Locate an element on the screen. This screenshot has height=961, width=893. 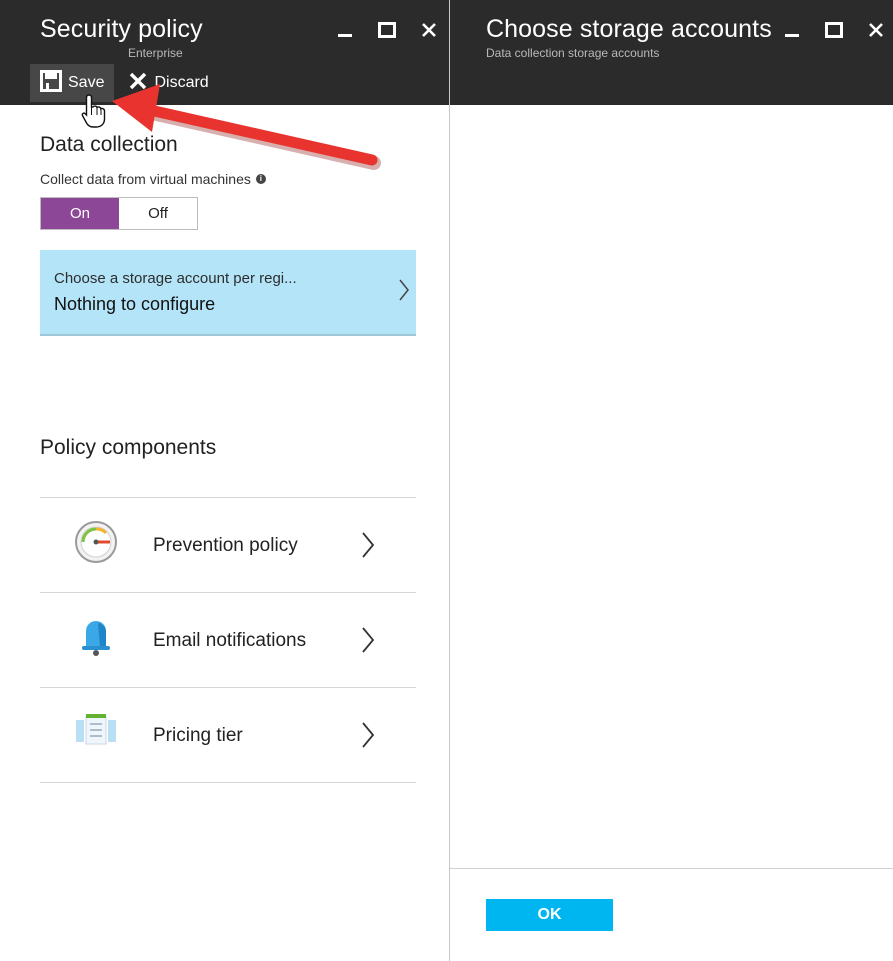
pricing-tier-label: Pricing tier is located at coordinates (198, 735).